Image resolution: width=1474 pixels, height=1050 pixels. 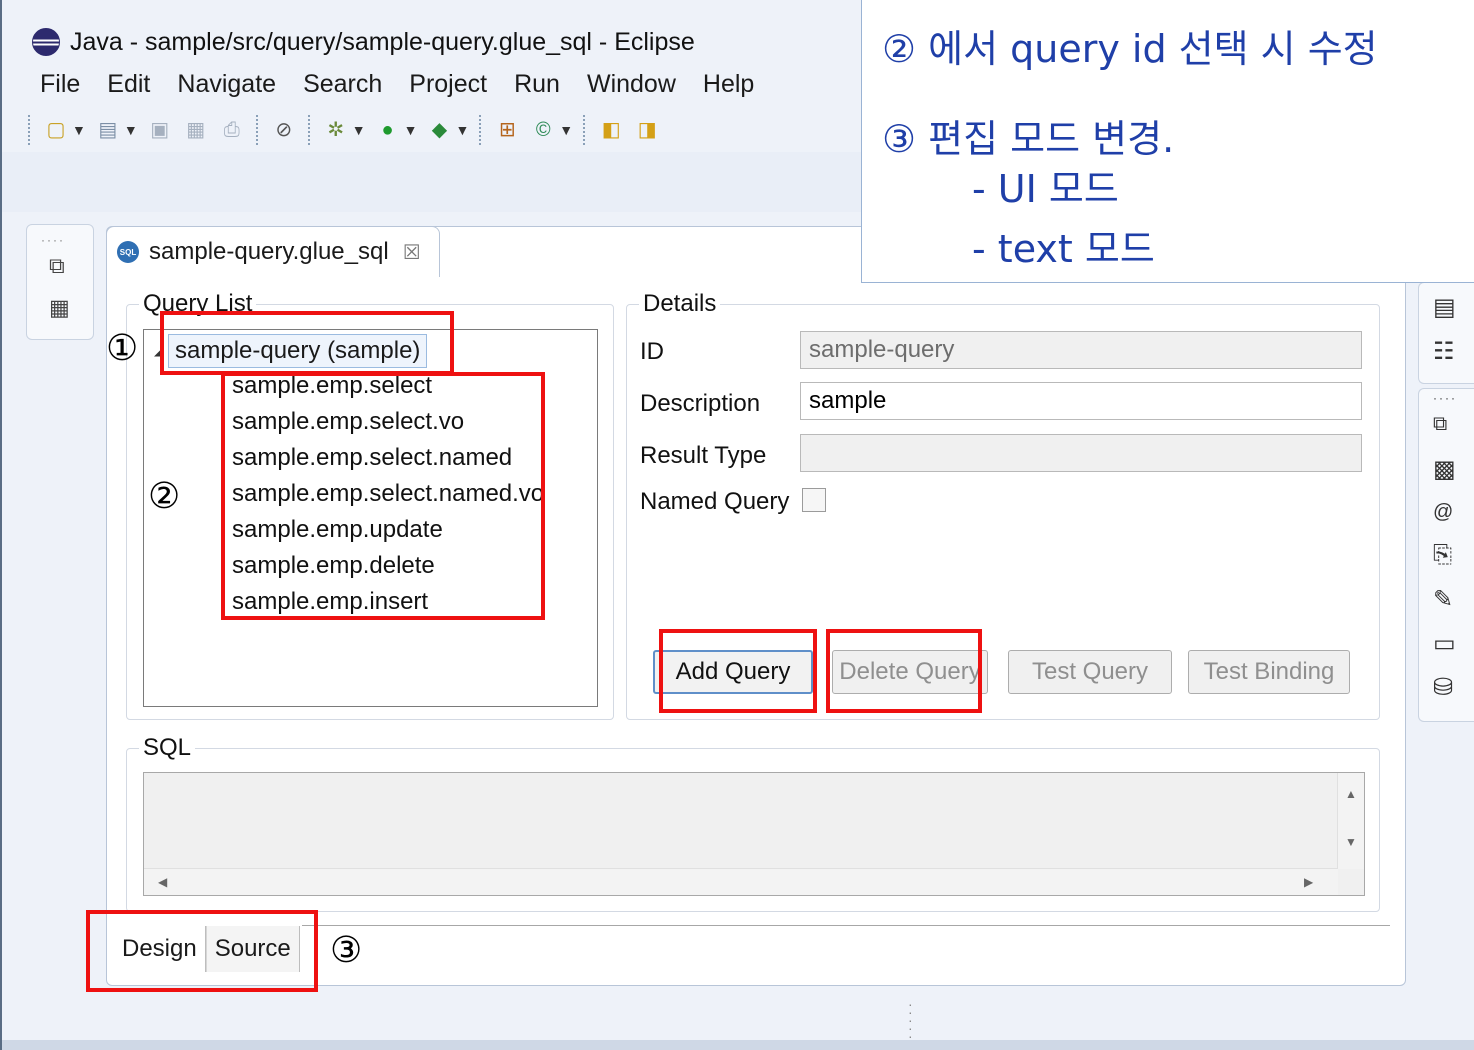 What do you see at coordinates (1063, 249) in the screenshot?
I see `callout-line-4: - text 모드` at bounding box center [1063, 249].